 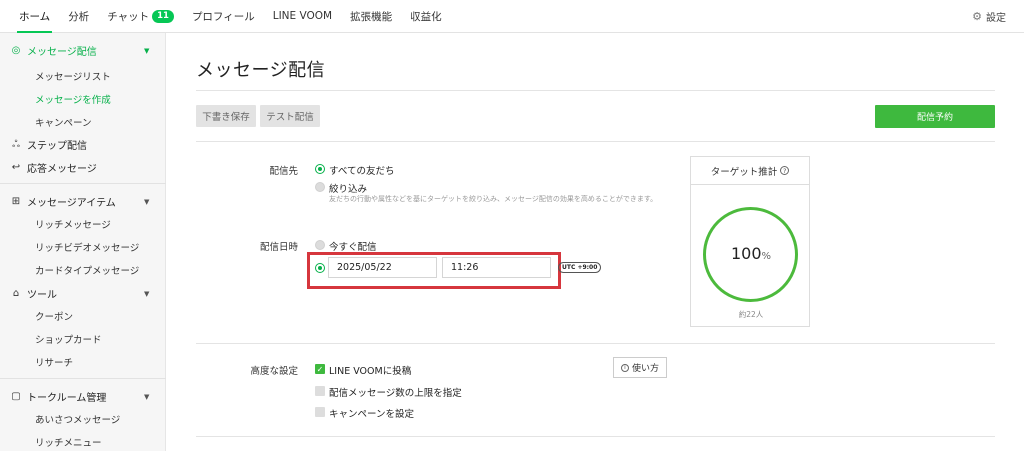 I want to click on limit-label: 配信メッセージ数の上限を指定, so click(x=395, y=393).